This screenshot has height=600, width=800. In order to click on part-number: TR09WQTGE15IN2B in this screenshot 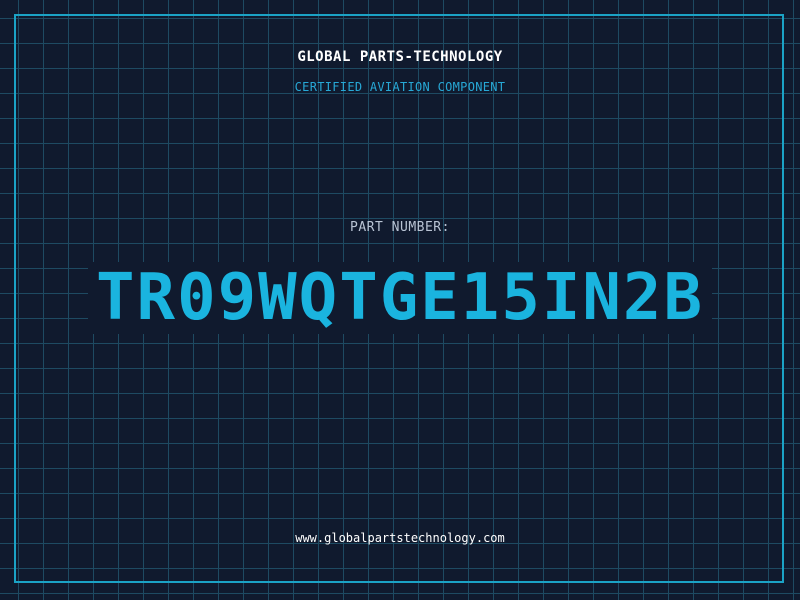, I will do `click(400, 298)`.